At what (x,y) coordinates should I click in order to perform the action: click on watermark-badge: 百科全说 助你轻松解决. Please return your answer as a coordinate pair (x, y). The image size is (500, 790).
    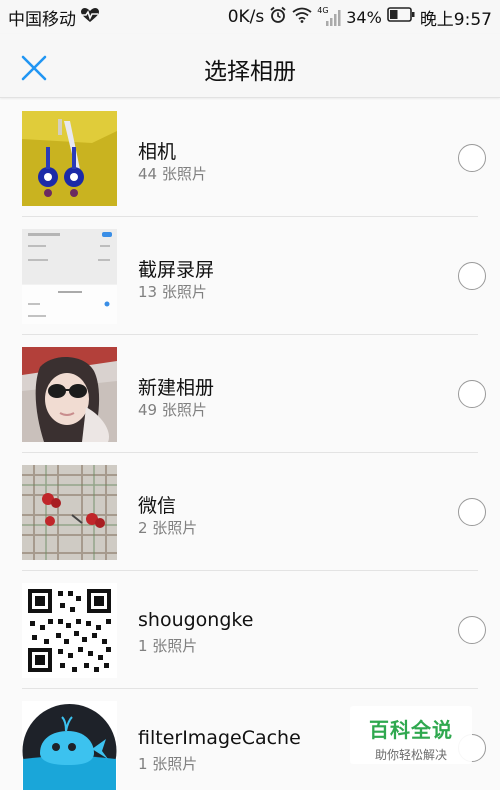
    Looking at the image, I should click on (411, 735).